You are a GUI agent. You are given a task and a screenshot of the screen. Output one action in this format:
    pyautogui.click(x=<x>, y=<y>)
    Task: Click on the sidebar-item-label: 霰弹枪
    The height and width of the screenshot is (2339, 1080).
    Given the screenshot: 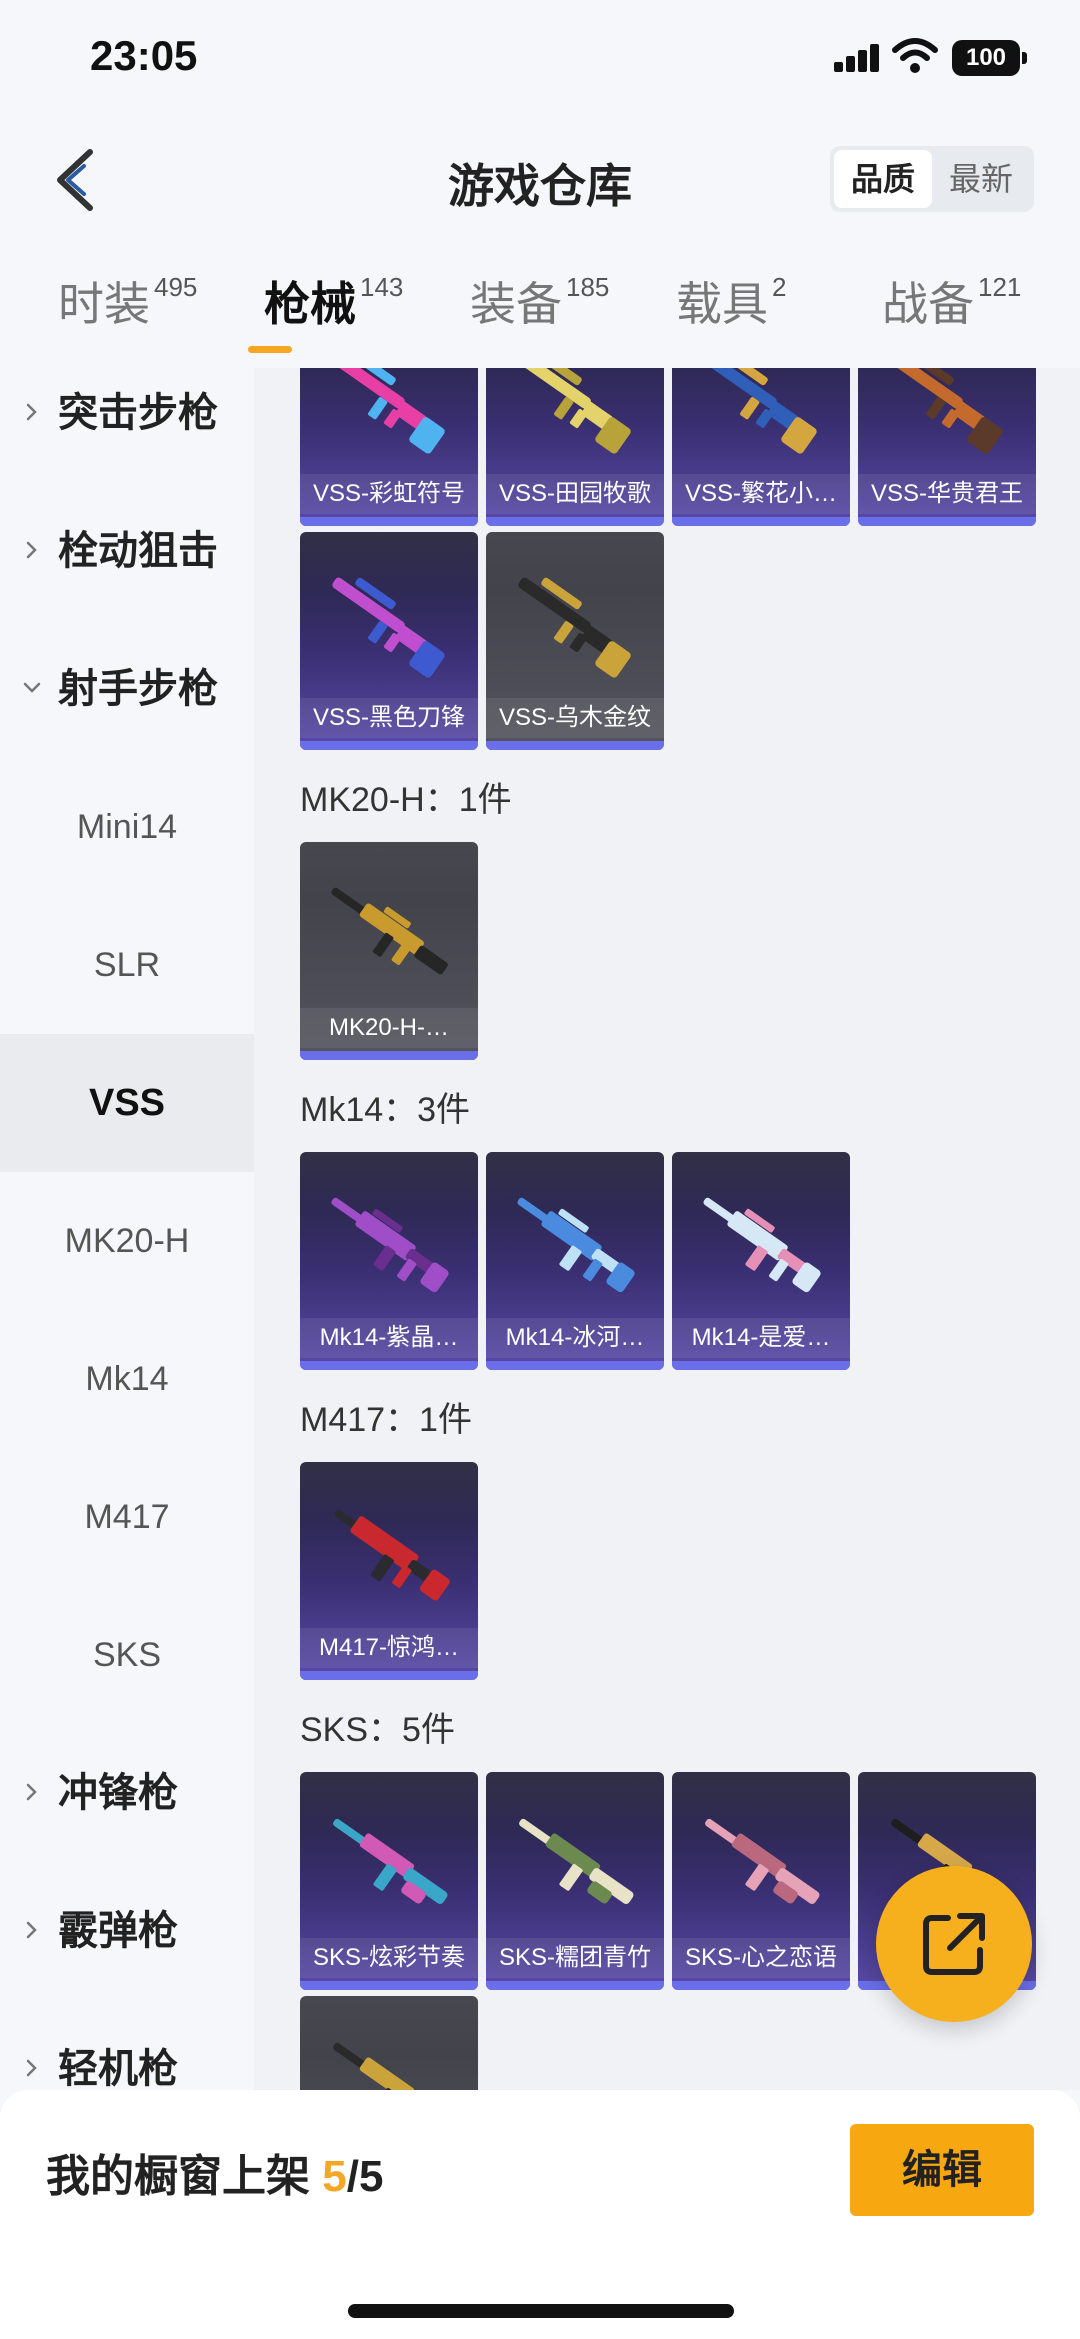 What is the action you would take?
    pyautogui.click(x=118, y=1931)
    